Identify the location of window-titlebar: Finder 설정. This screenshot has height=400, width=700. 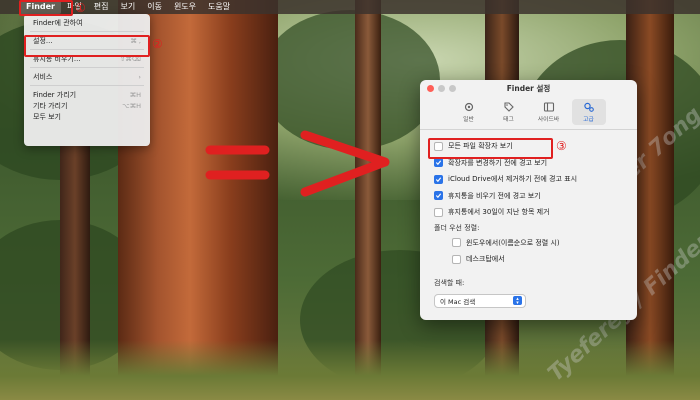
(528, 88).